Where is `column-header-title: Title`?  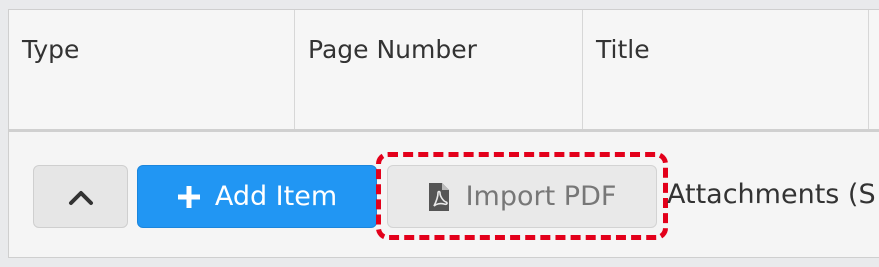
column-header-title: Title is located at coordinates (726, 69).